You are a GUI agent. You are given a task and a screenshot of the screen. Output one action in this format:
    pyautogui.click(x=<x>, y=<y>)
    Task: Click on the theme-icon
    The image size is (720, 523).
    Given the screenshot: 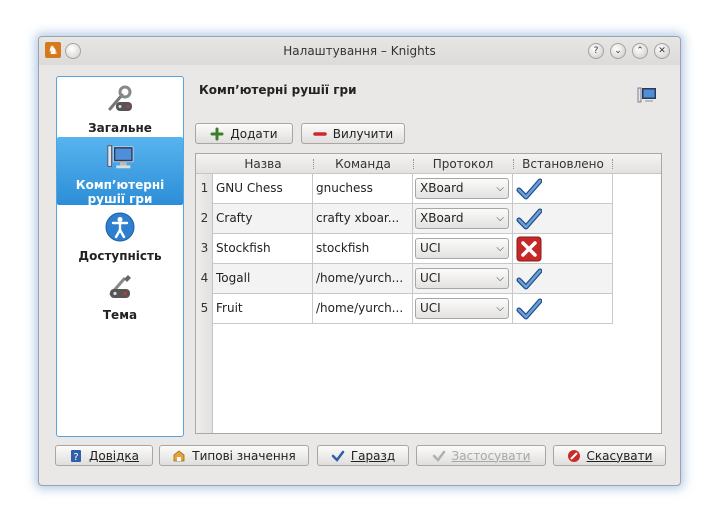 What is the action you would take?
    pyautogui.click(x=120, y=286)
    